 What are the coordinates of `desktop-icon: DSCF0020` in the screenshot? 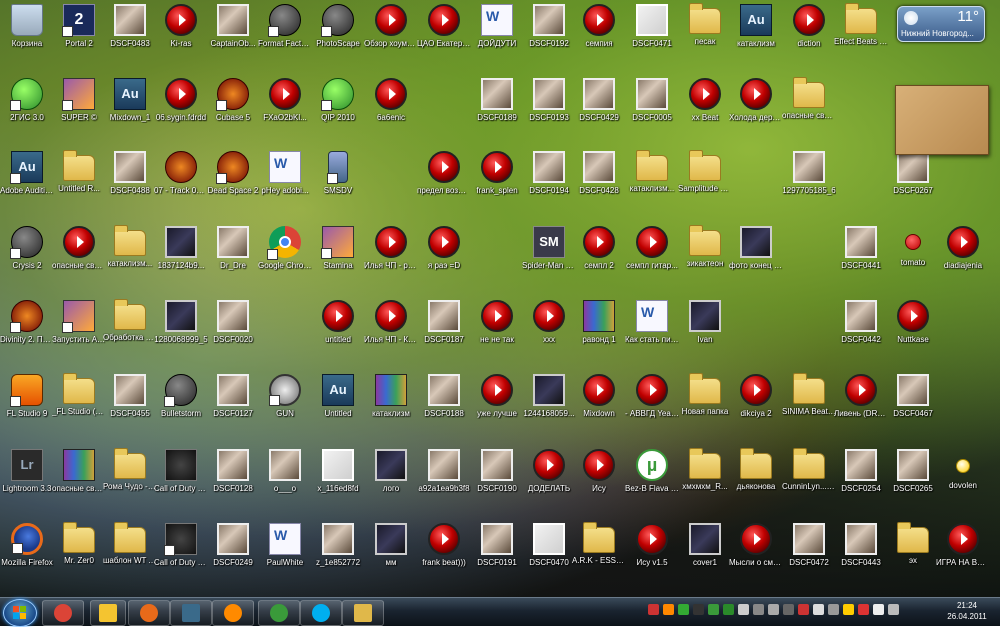 It's located at (233, 322).